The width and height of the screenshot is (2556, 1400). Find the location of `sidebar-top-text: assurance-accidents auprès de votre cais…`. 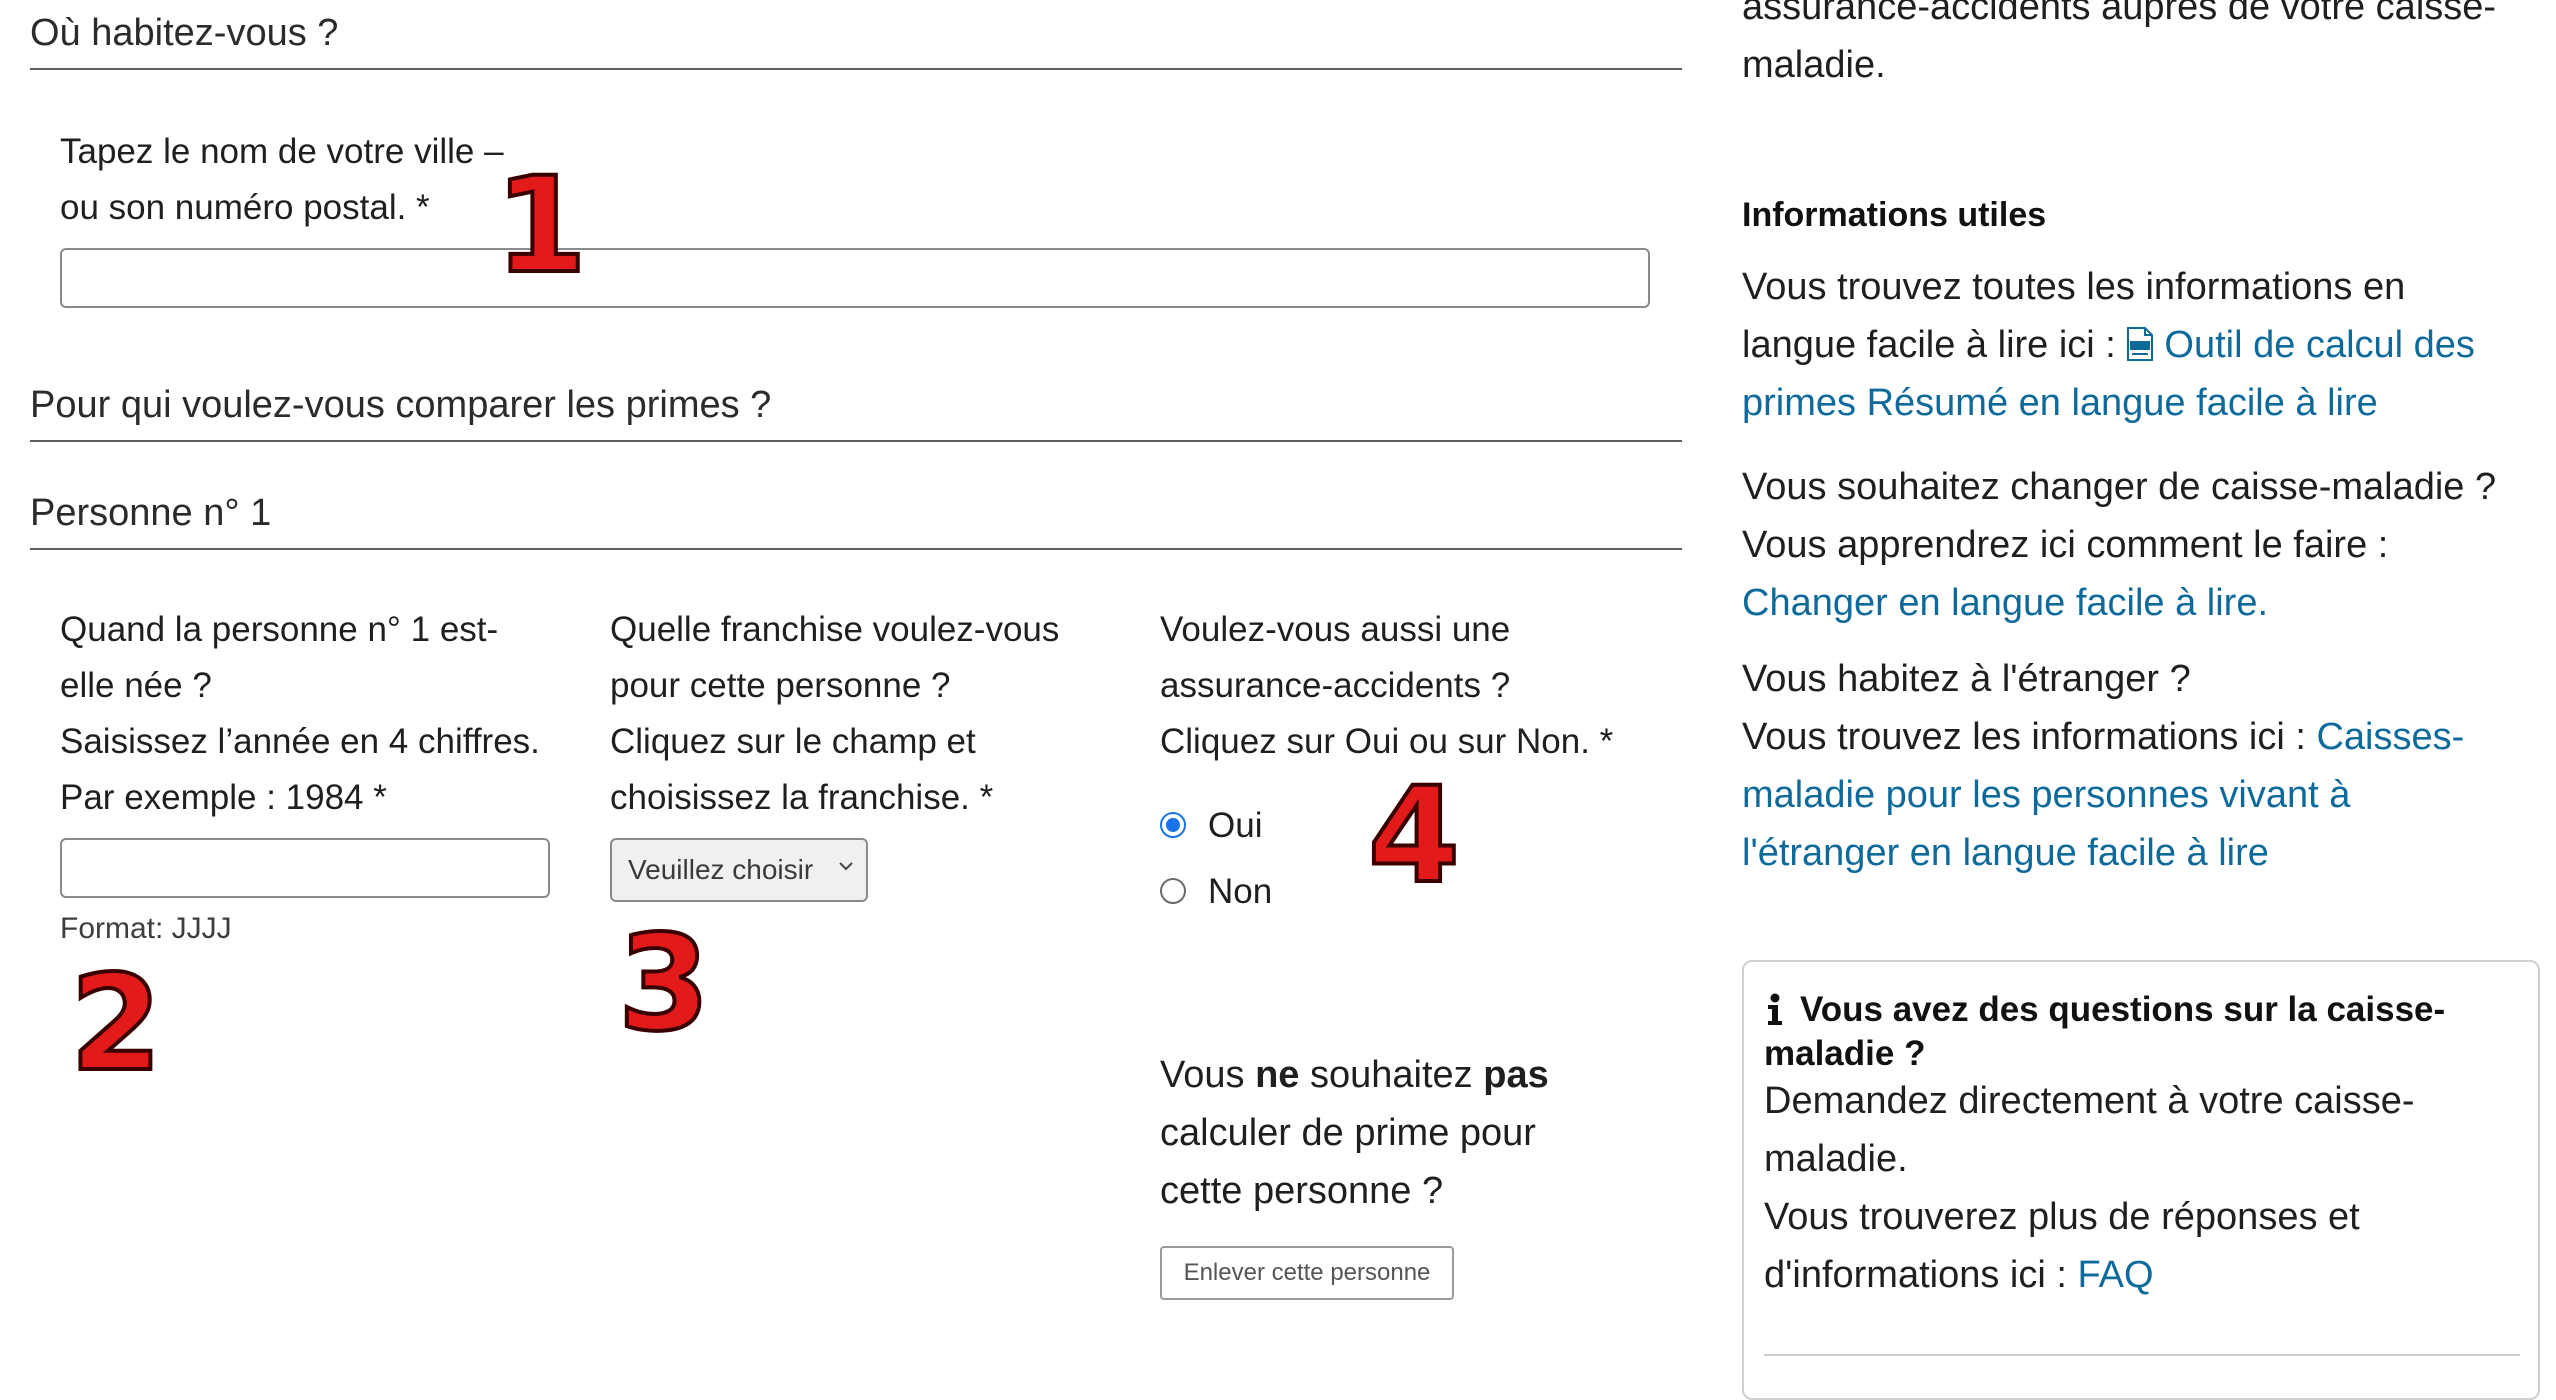

sidebar-top-text: assurance-accidents auprès de votre cais… is located at coordinates (2119, 47).